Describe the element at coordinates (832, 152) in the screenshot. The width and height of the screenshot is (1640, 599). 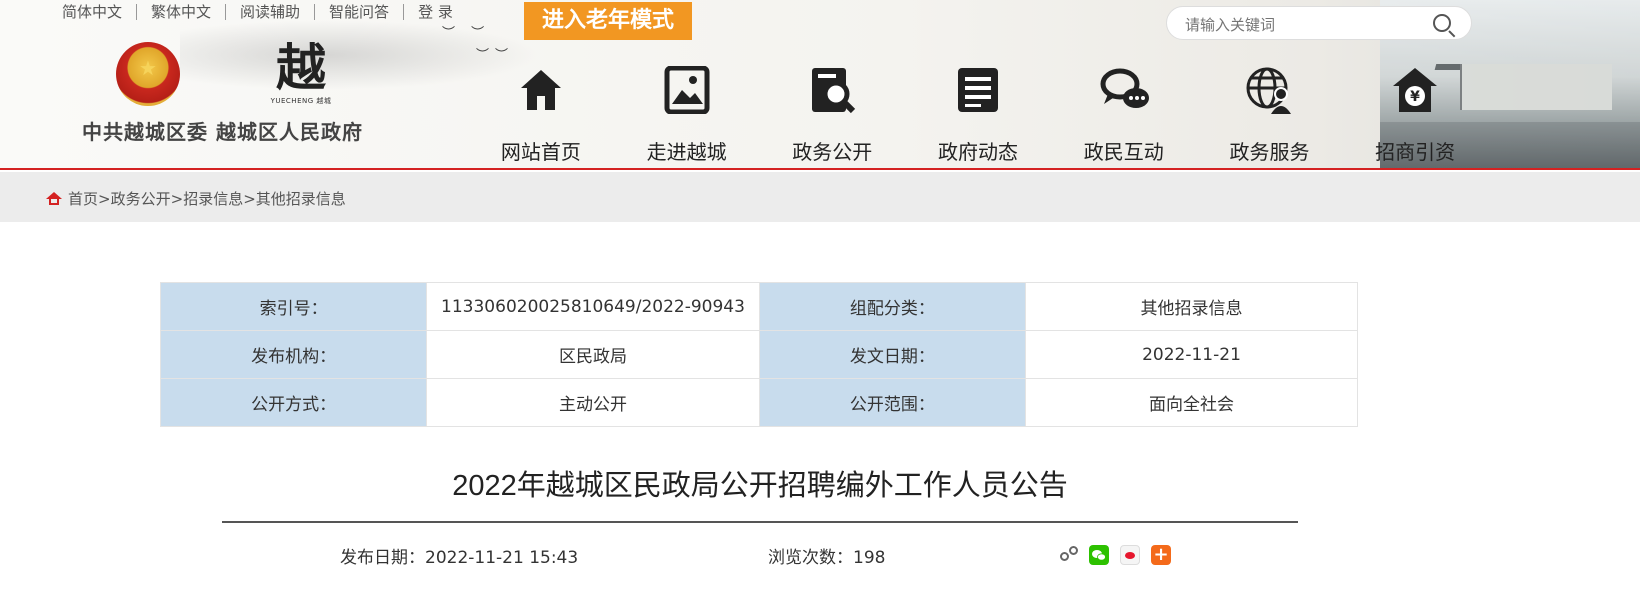
I see `nav-label: 政务公开` at that location.